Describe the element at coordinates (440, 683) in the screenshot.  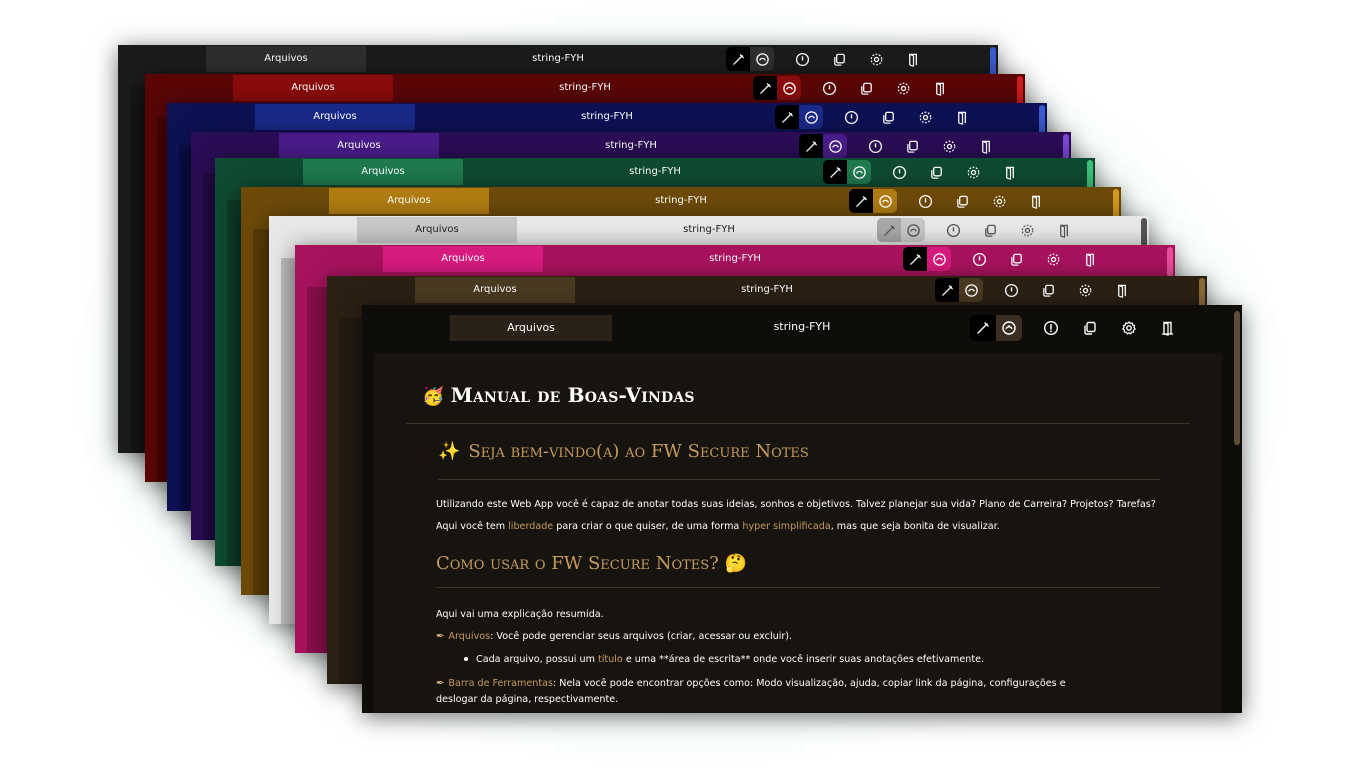
I see `feather-icon: ✒` at that location.